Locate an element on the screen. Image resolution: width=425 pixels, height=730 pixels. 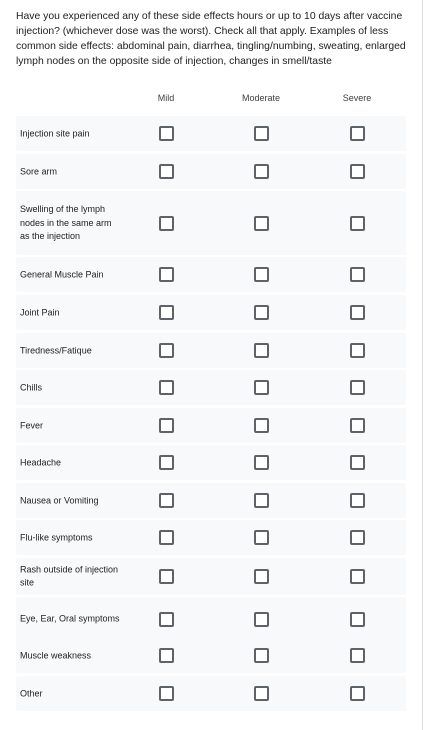
grid-column-headers: Mild Moderate Severe is located at coordinates (211, 100).